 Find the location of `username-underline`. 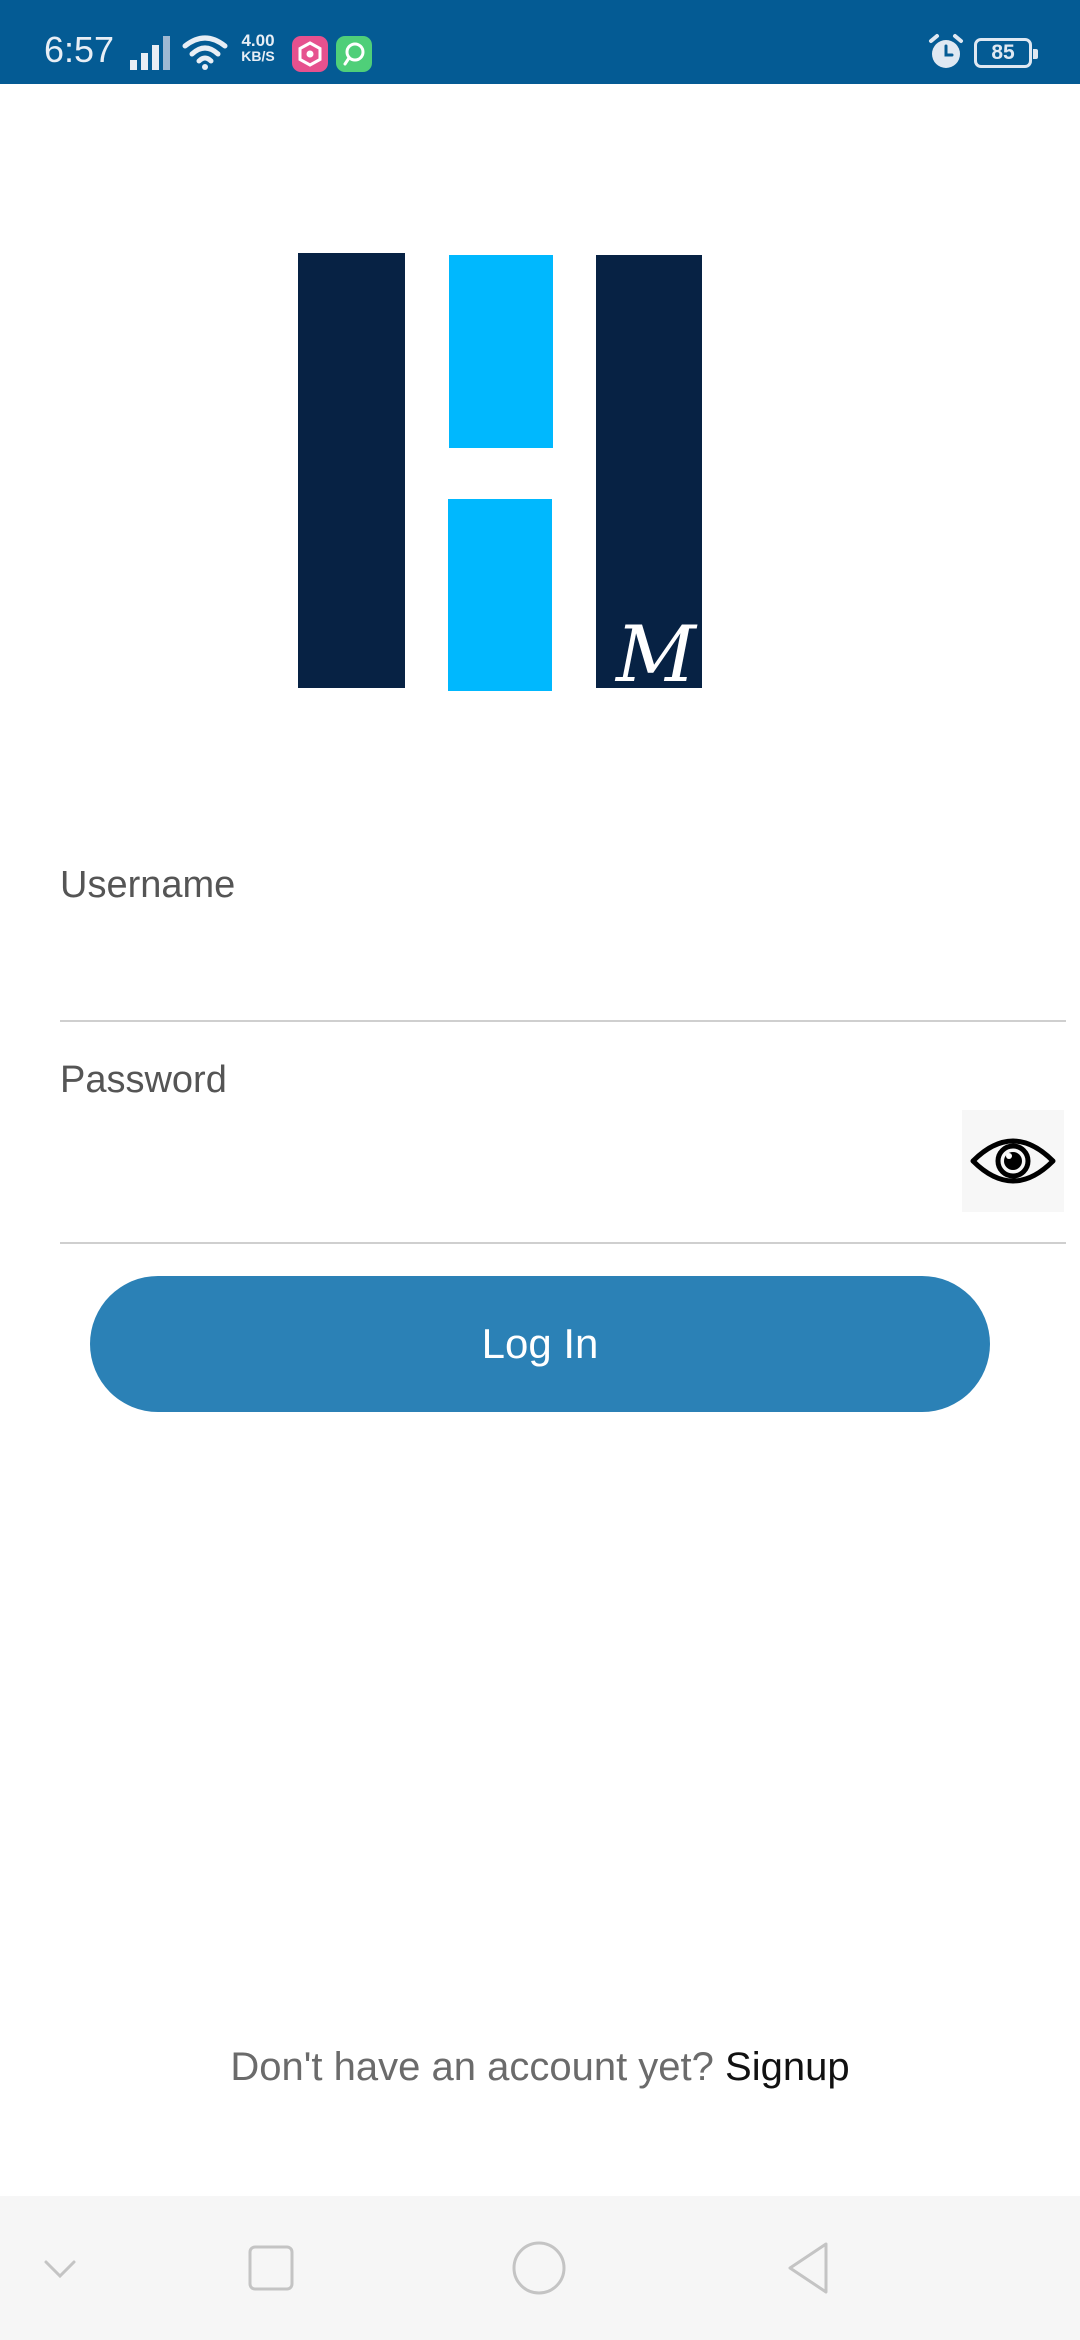

username-underline is located at coordinates (563, 1021).